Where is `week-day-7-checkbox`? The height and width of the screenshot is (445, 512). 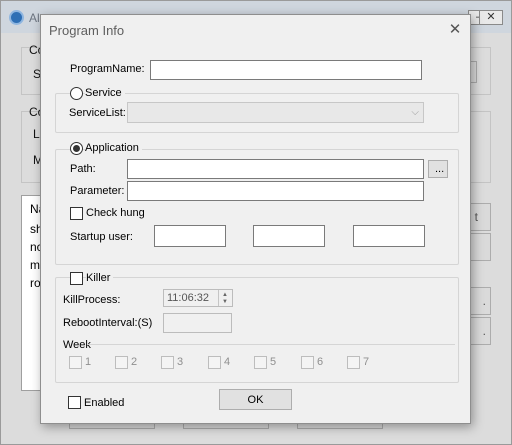 week-day-7-checkbox is located at coordinates (353, 362).